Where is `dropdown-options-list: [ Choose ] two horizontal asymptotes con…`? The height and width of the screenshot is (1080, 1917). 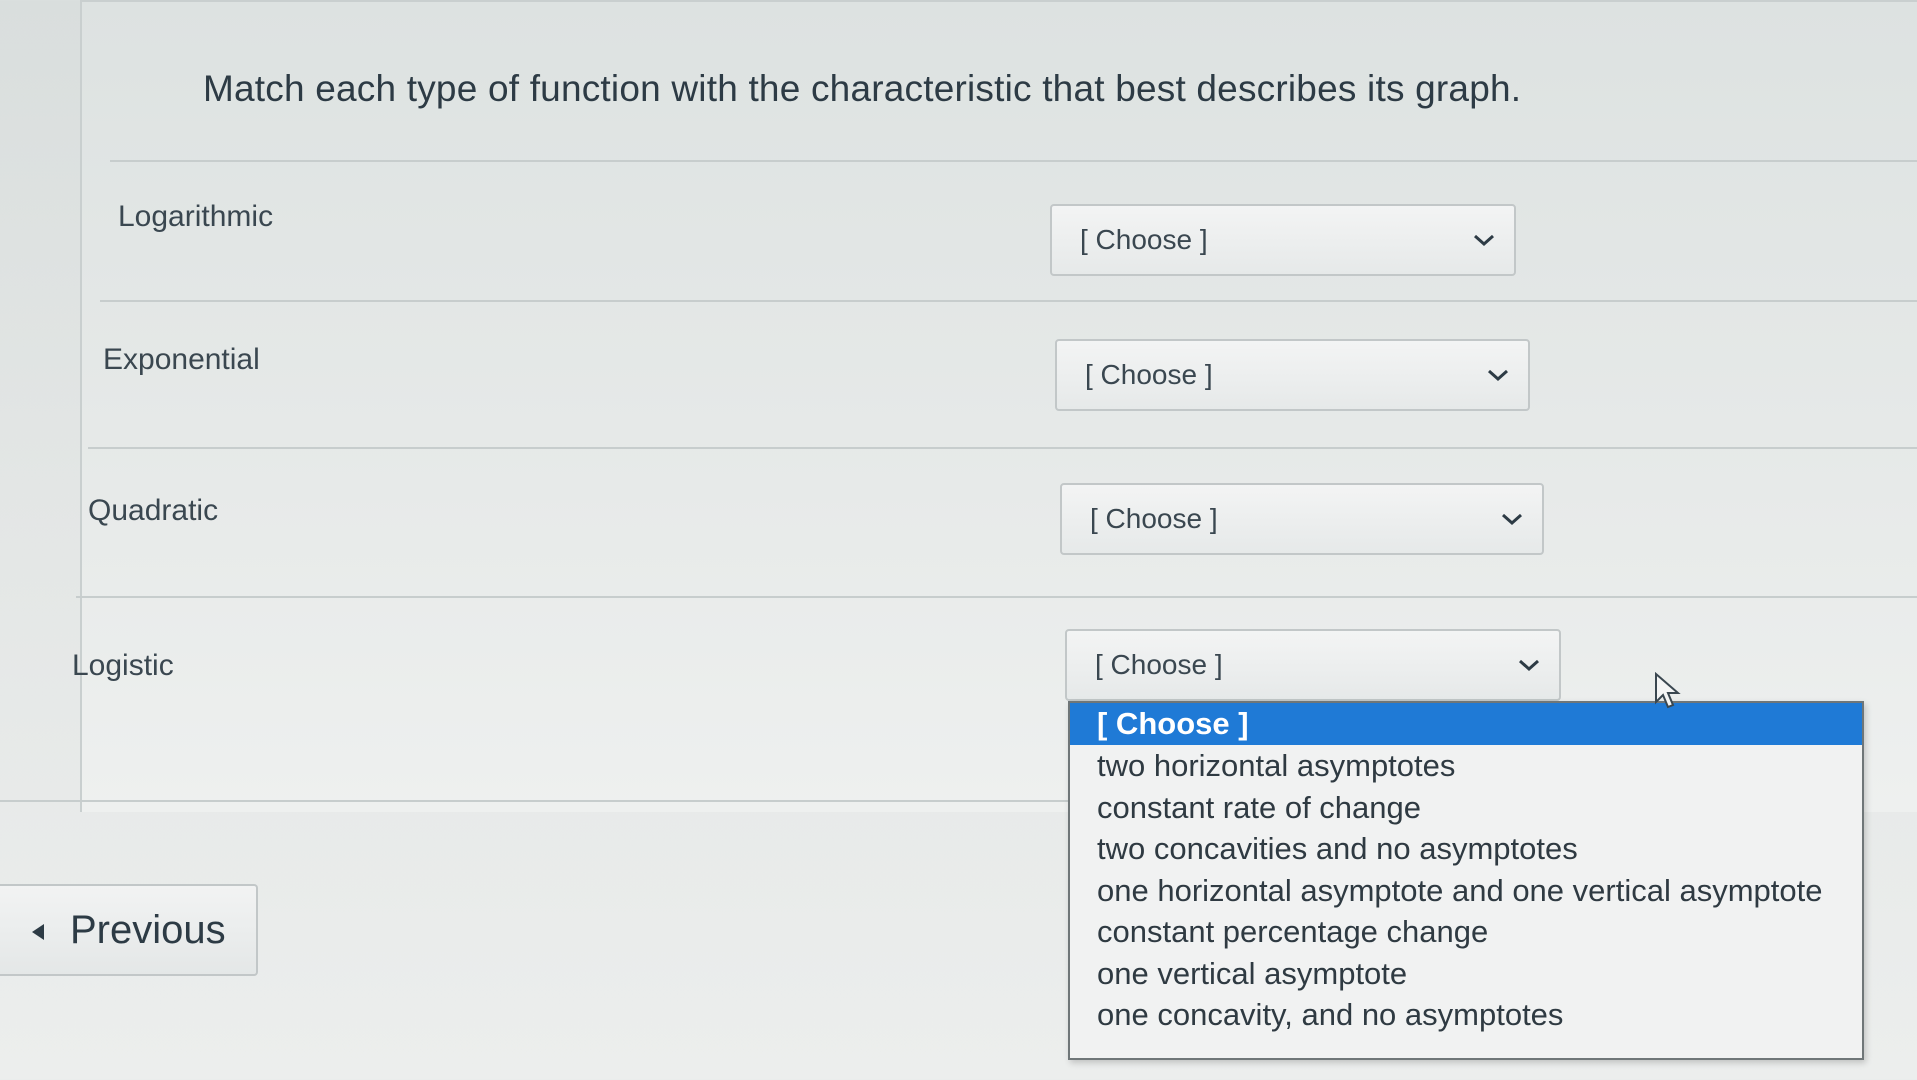
dropdown-options-list: [ Choose ] two horizontal asymptotes con… is located at coordinates (1466, 880).